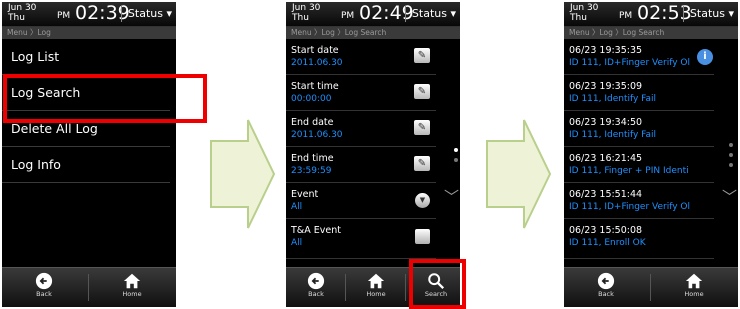  Describe the element at coordinates (105, 98) in the screenshot. I see `highlight-box-log-search` at that location.